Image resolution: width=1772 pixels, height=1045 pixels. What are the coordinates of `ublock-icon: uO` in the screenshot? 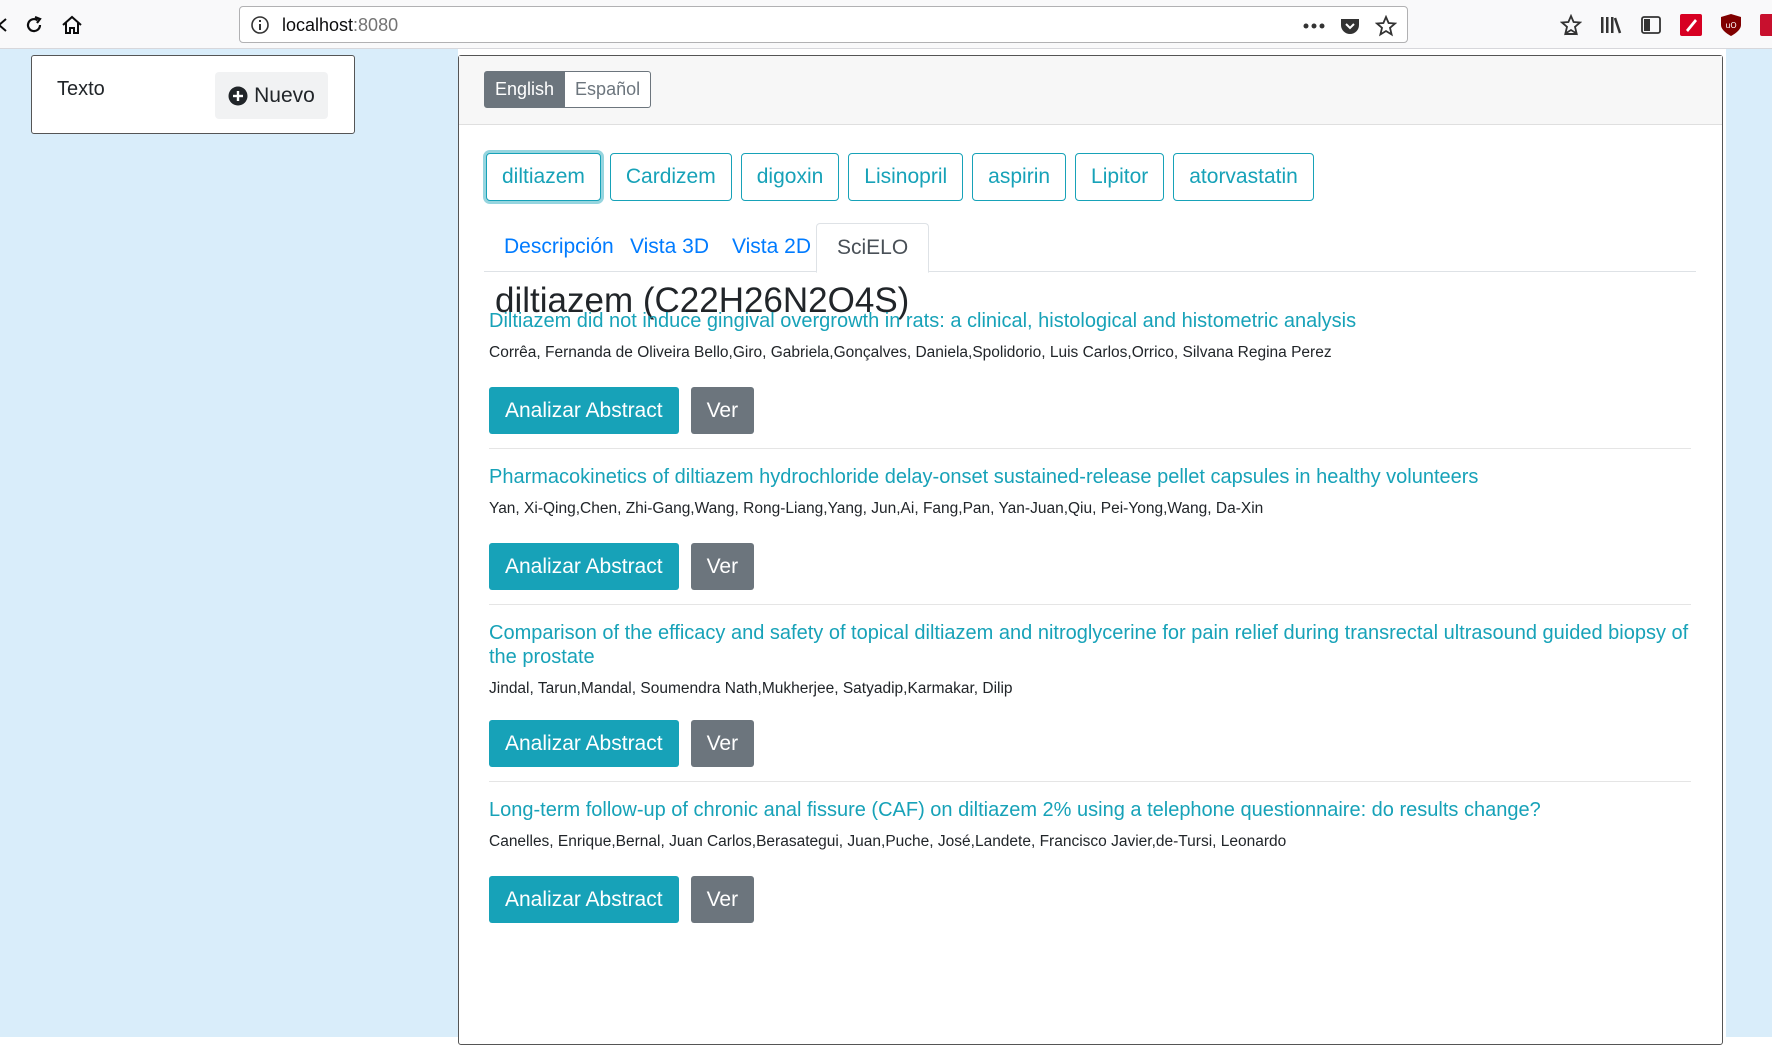 It's located at (1731, 25).